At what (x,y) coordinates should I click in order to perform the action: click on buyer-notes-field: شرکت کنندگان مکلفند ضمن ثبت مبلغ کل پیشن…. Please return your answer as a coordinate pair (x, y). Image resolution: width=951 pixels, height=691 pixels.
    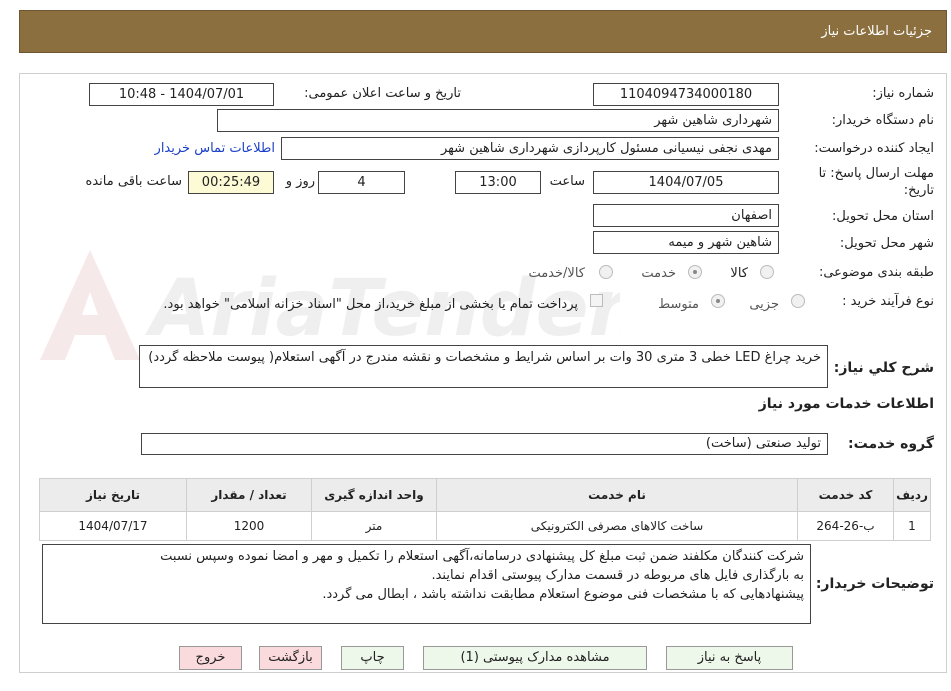
    Looking at the image, I should click on (426, 584).